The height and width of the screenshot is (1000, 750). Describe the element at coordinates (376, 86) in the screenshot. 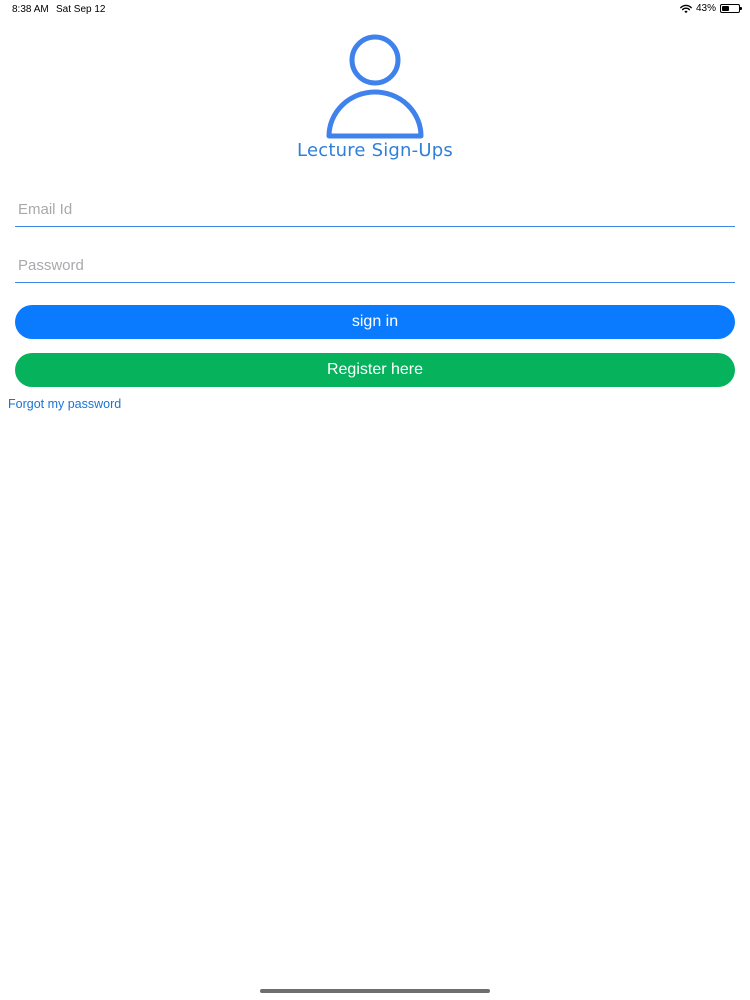

I see `user-icon` at that location.